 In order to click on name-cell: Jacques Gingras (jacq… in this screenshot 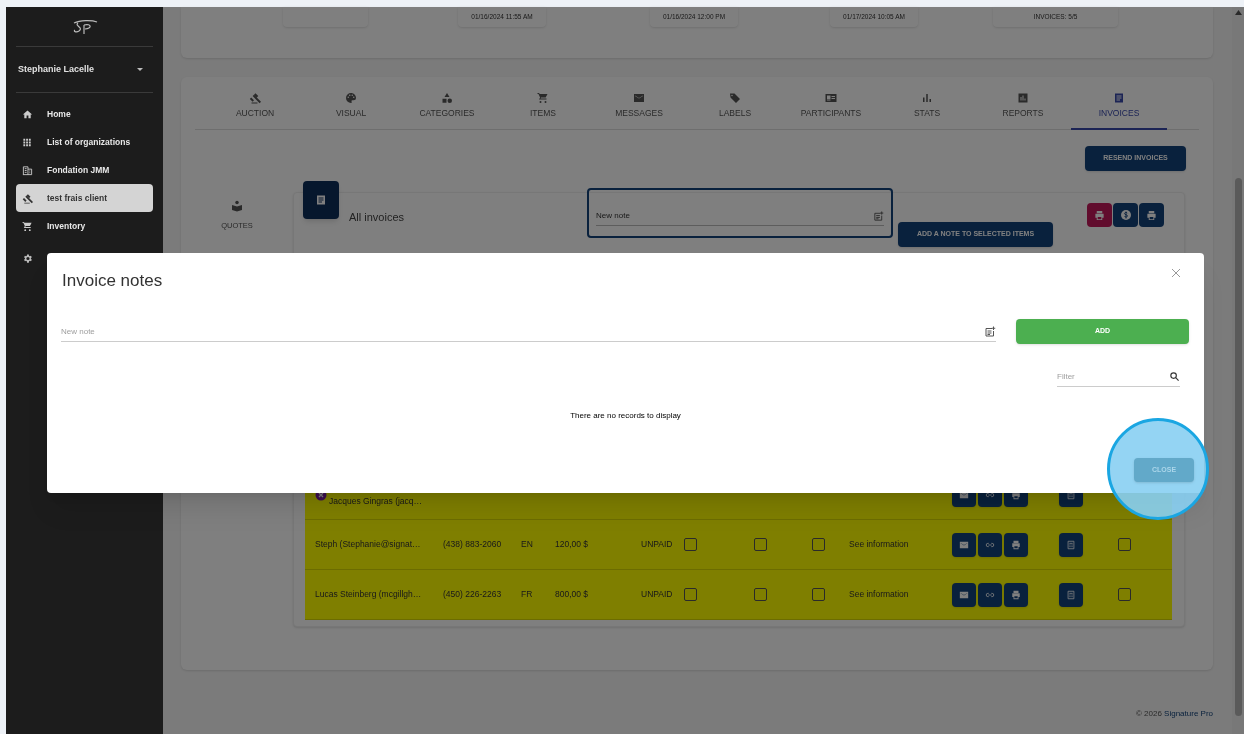, I will do `click(376, 501)`.